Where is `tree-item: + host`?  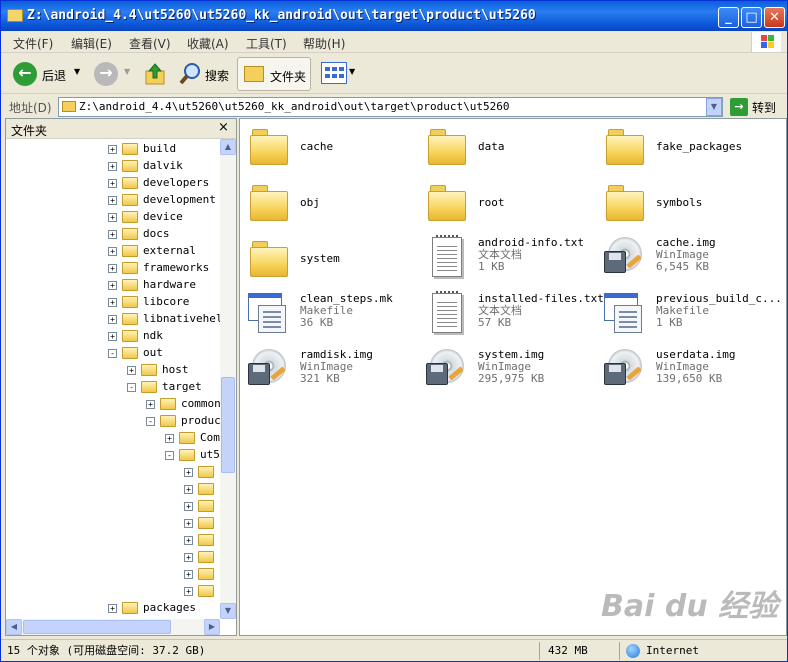
tree-item: + host is located at coordinates (113, 370).